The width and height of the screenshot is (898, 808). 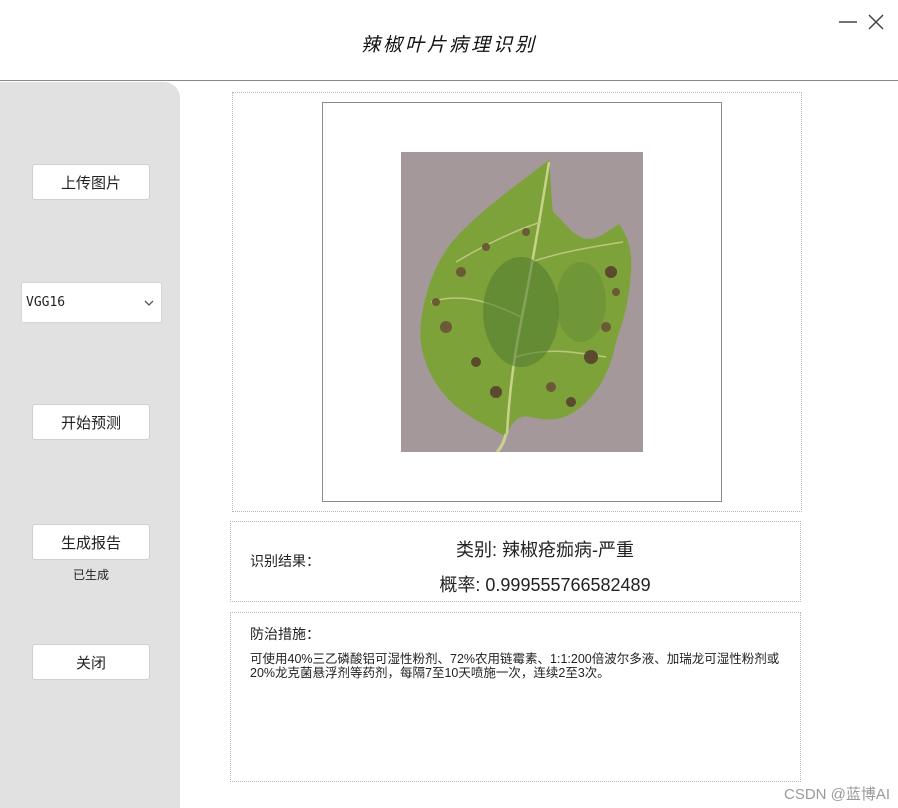 What do you see at coordinates (91, 662) in the screenshot?
I see `close-button: 关闭` at bounding box center [91, 662].